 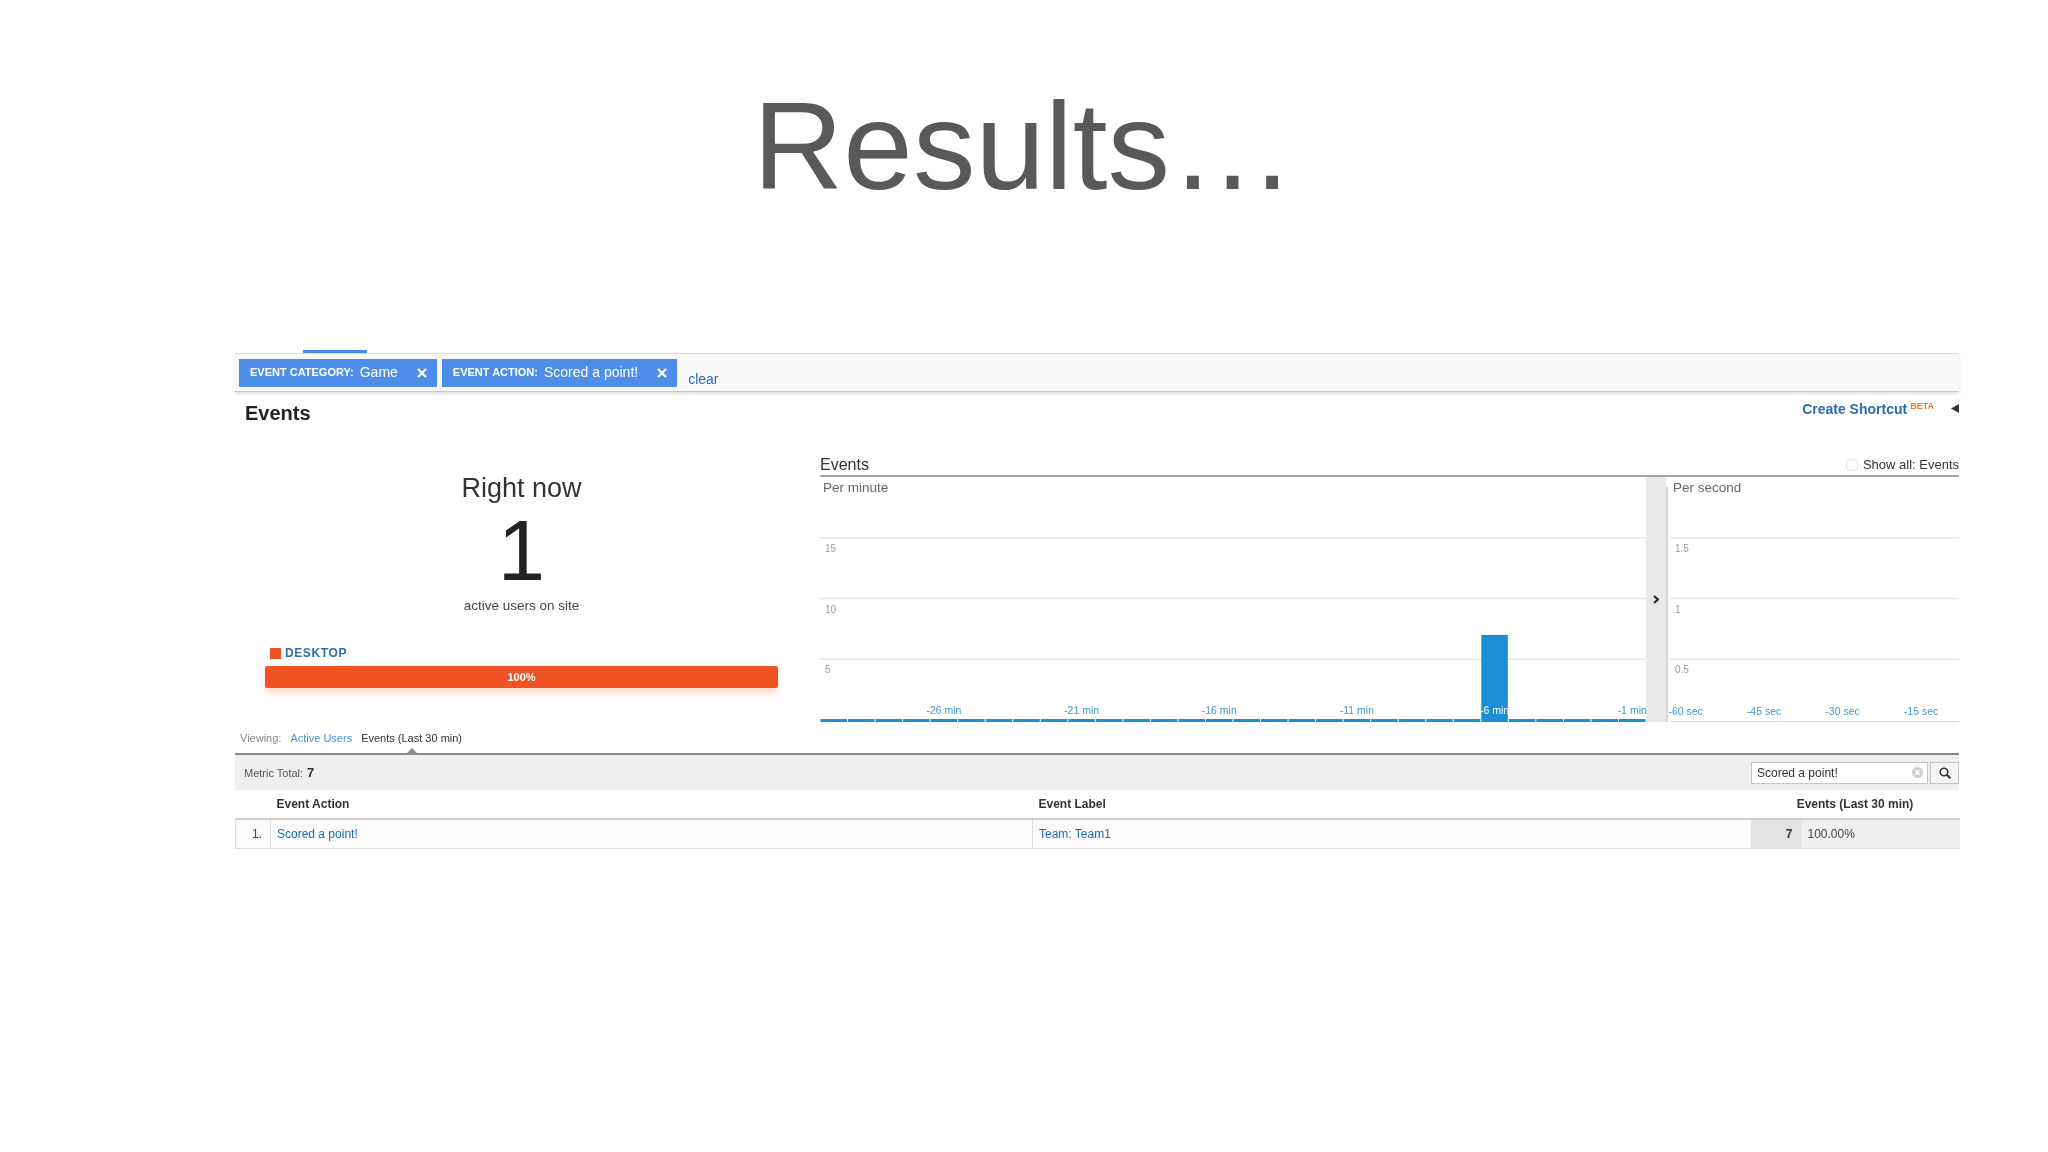 What do you see at coordinates (521, 606) in the screenshot?
I see `active-users-caption: active users on site` at bounding box center [521, 606].